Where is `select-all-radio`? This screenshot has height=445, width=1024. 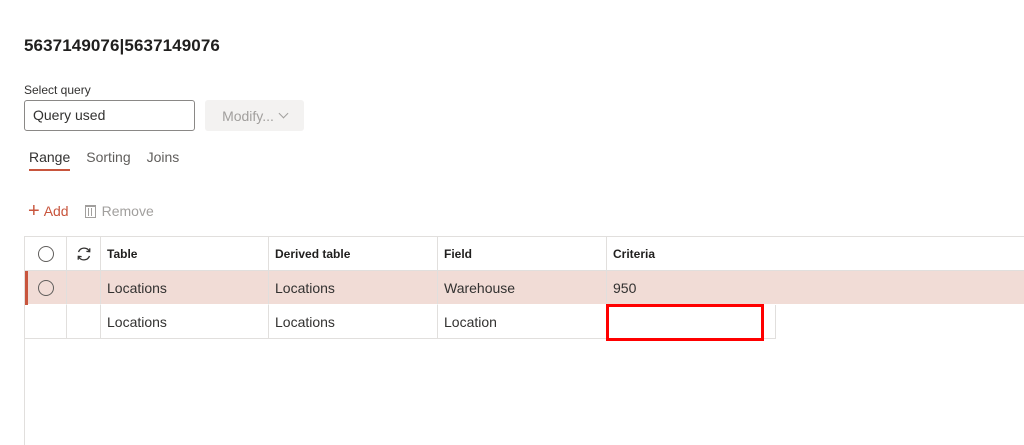 select-all-radio is located at coordinates (45, 253).